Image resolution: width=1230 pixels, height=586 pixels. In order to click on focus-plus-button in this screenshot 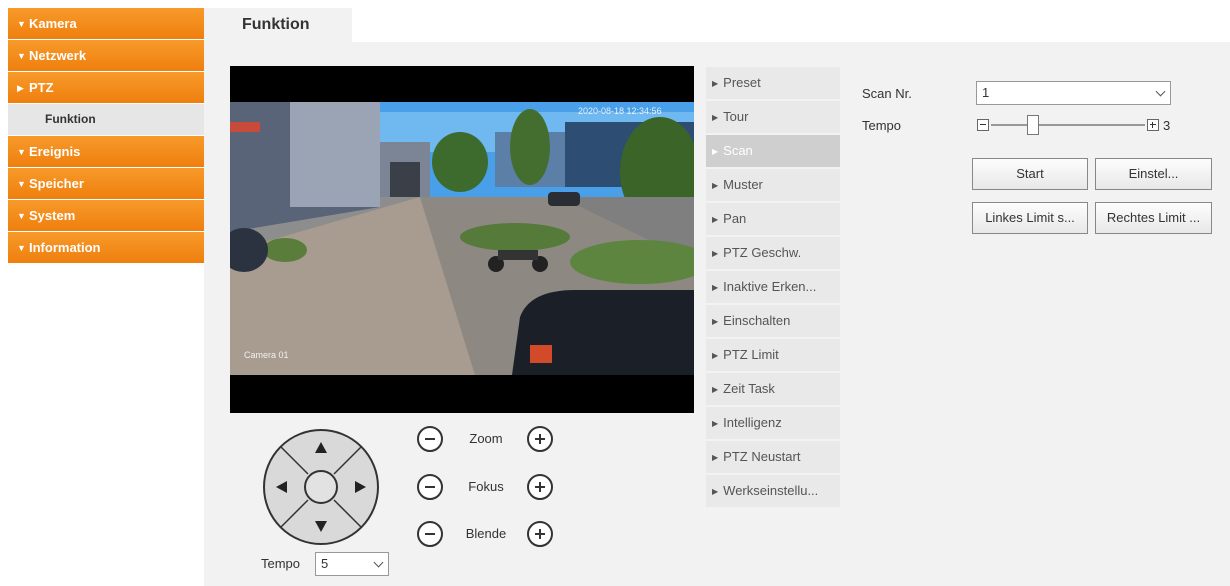, I will do `click(540, 487)`.